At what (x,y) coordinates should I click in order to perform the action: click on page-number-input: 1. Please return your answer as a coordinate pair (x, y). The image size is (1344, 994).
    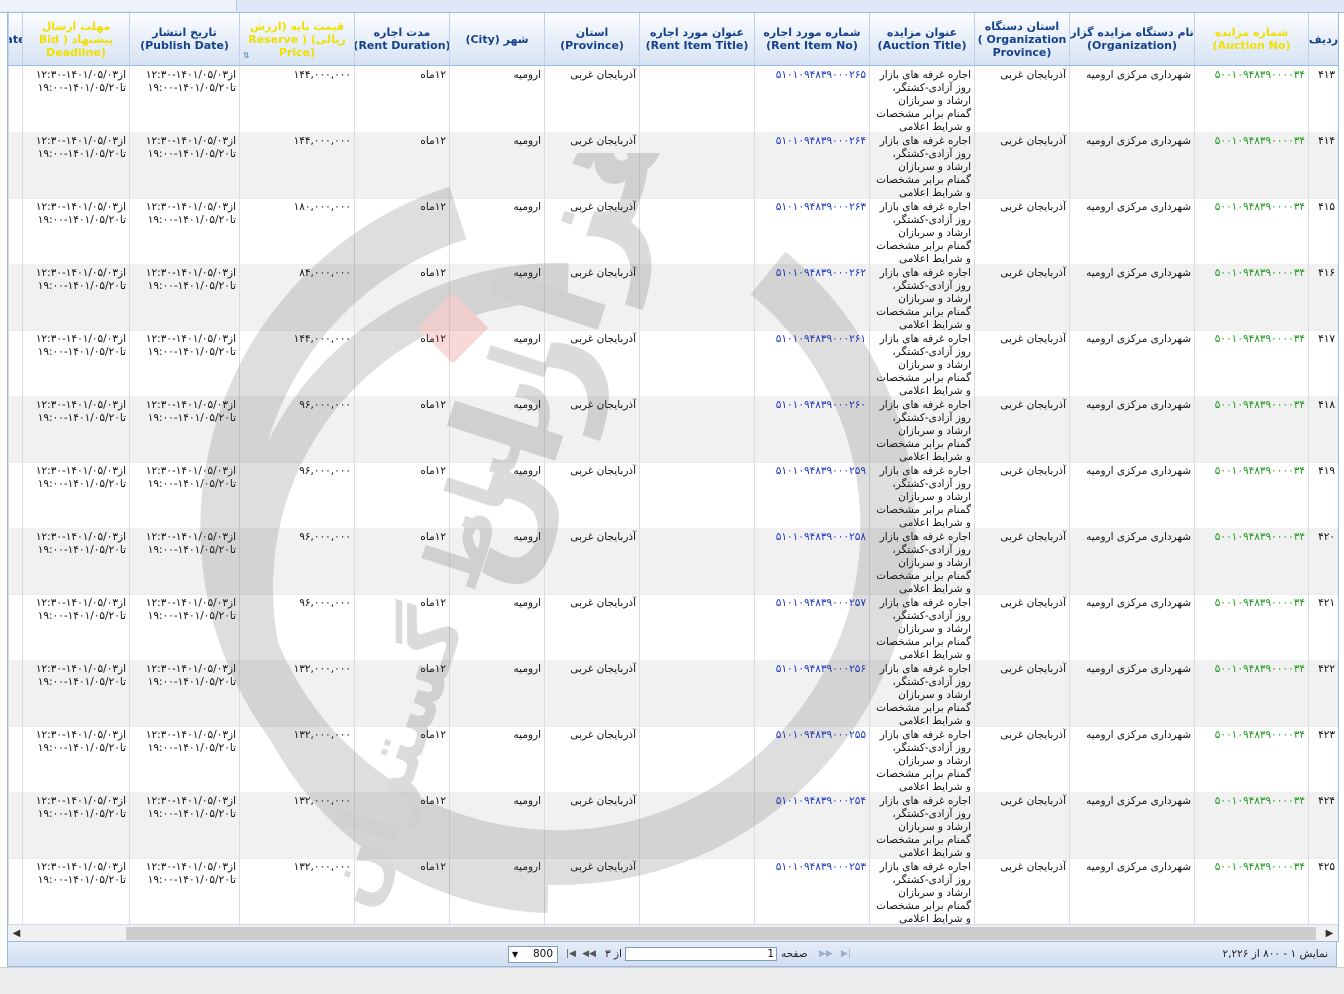
    Looking at the image, I should click on (701, 954).